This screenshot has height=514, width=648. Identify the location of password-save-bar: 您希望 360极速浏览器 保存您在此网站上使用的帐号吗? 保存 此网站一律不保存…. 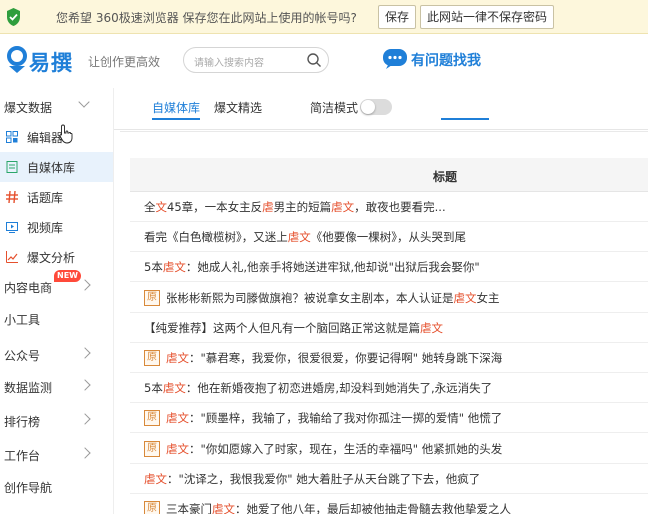
(324, 17).